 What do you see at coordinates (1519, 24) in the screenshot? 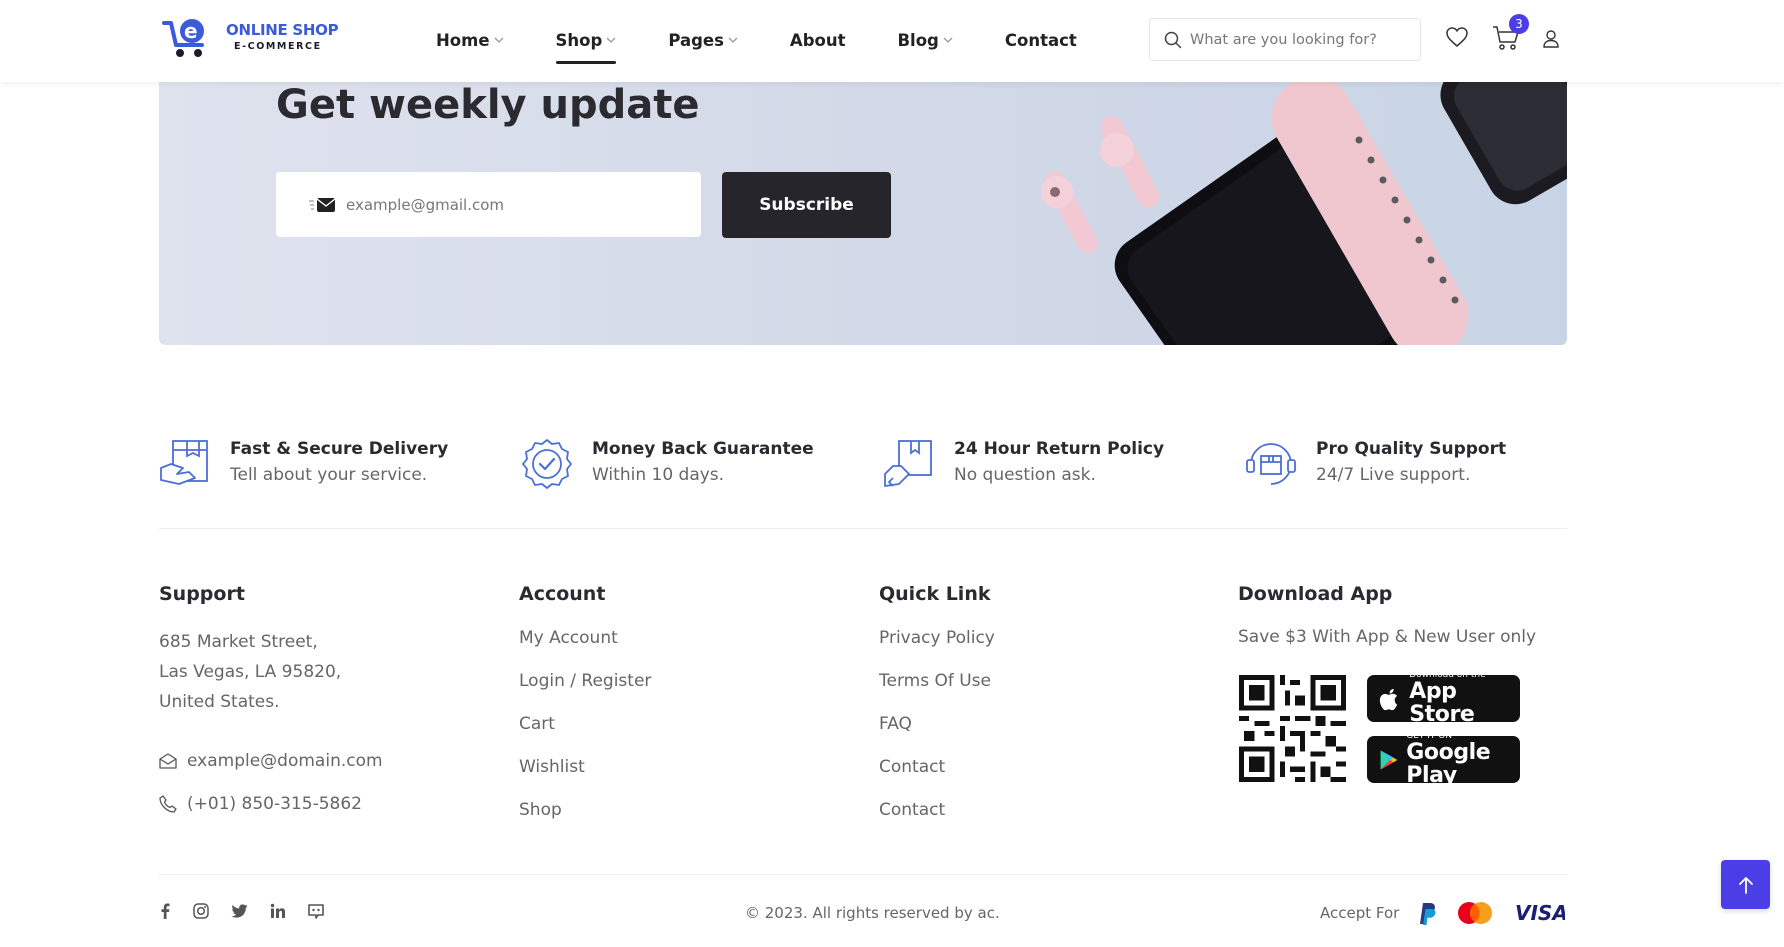
I see `cart-count-badge: 3` at bounding box center [1519, 24].